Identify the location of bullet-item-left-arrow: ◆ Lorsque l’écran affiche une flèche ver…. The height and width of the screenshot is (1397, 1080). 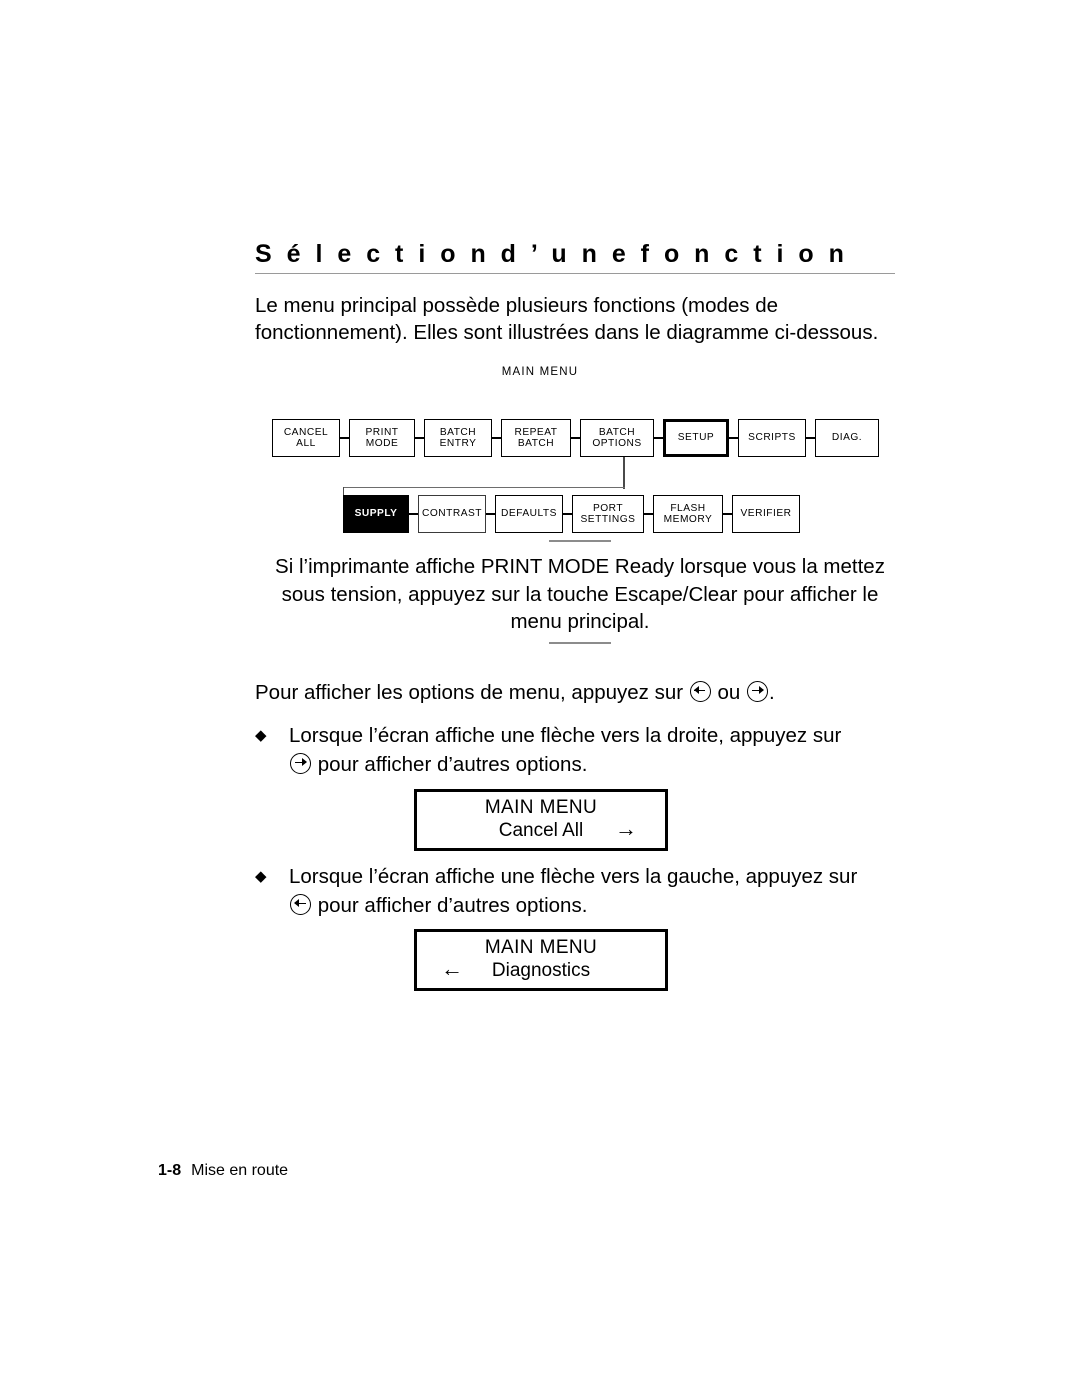
(585, 891).